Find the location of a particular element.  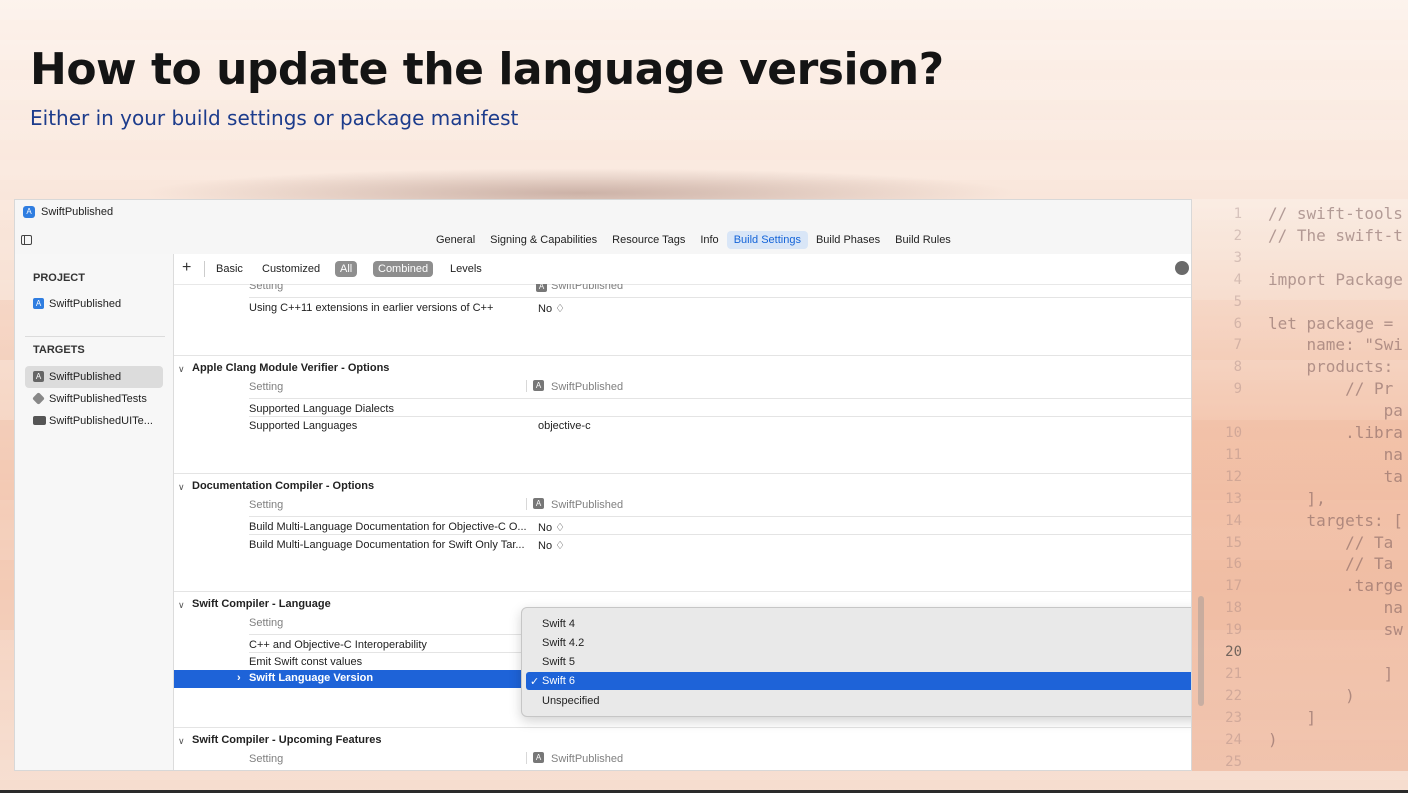

setting-name: Emit Swift const values is located at coordinates (306, 662).